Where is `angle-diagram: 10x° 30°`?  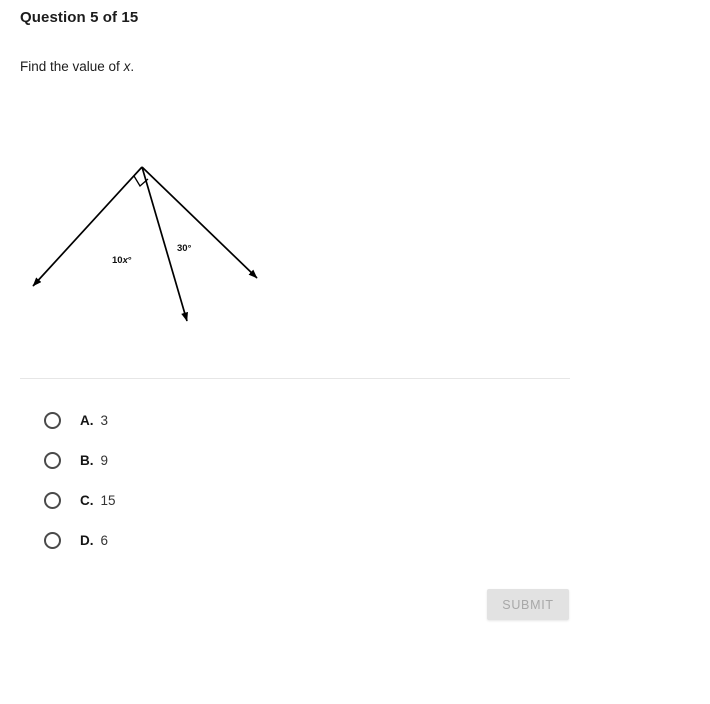 angle-diagram: 10x° 30° is located at coordinates (150, 245).